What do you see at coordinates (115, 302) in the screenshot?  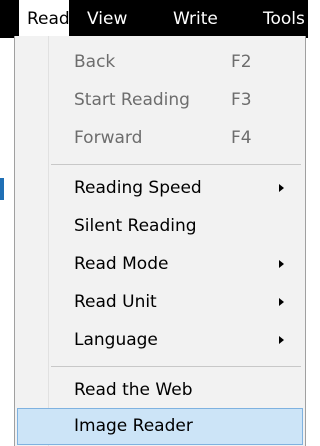 I see `menu-item-label: Read Unit` at bounding box center [115, 302].